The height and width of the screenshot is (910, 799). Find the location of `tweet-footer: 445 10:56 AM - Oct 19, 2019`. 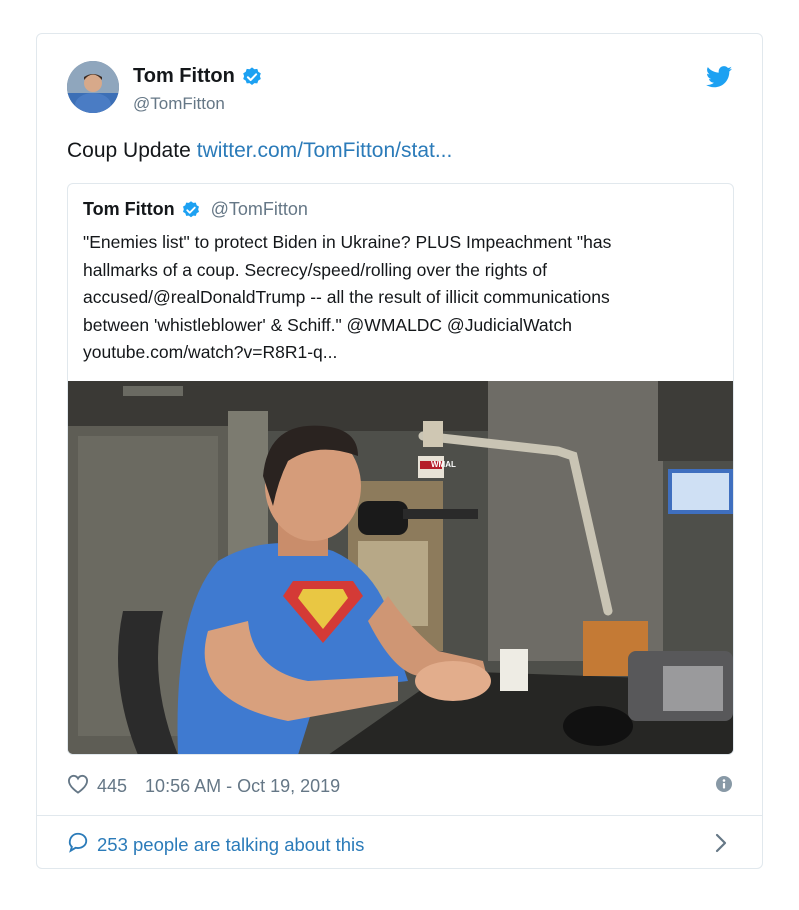

tweet-footer: 445 10:56 AM - Oct 19, 2019 is located at coordinates (203, 786).